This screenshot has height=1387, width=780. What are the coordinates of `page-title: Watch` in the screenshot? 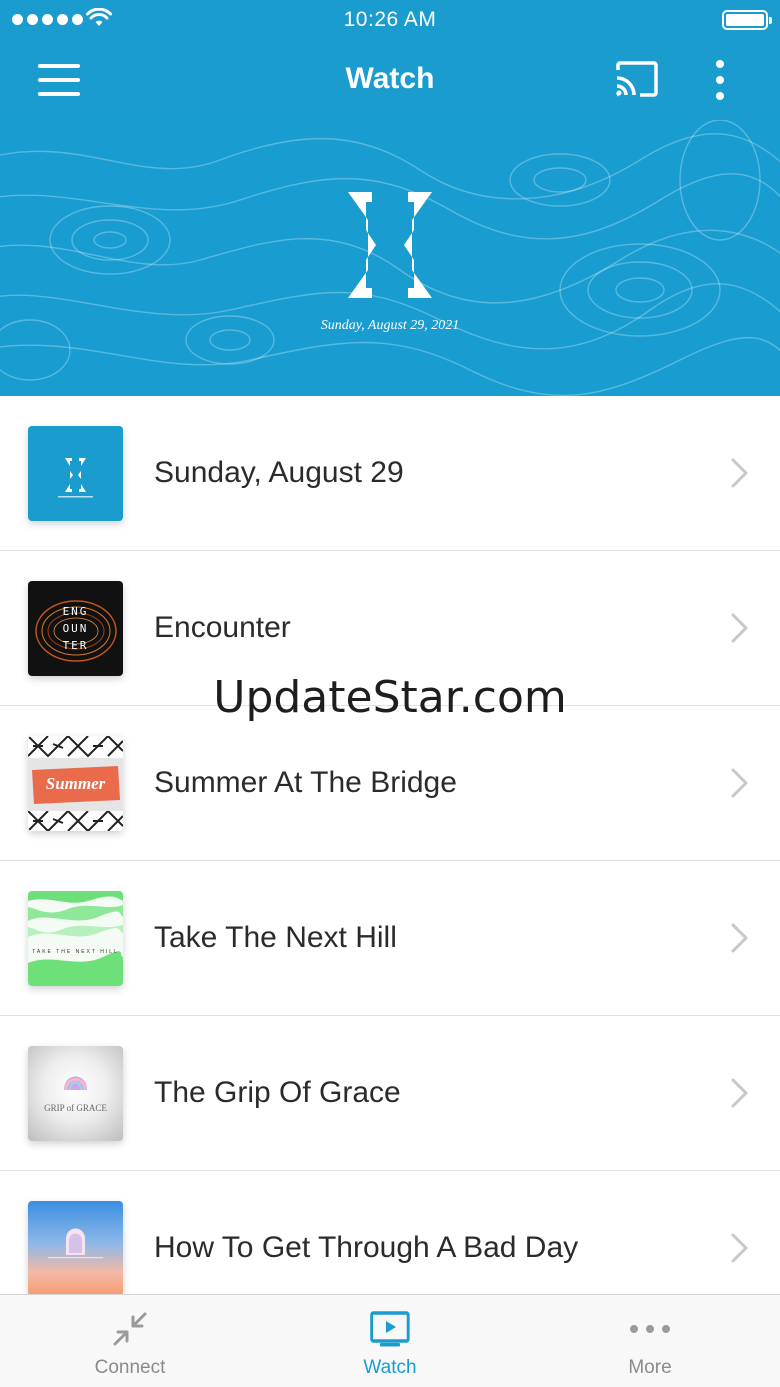 It's located at (390, 78).